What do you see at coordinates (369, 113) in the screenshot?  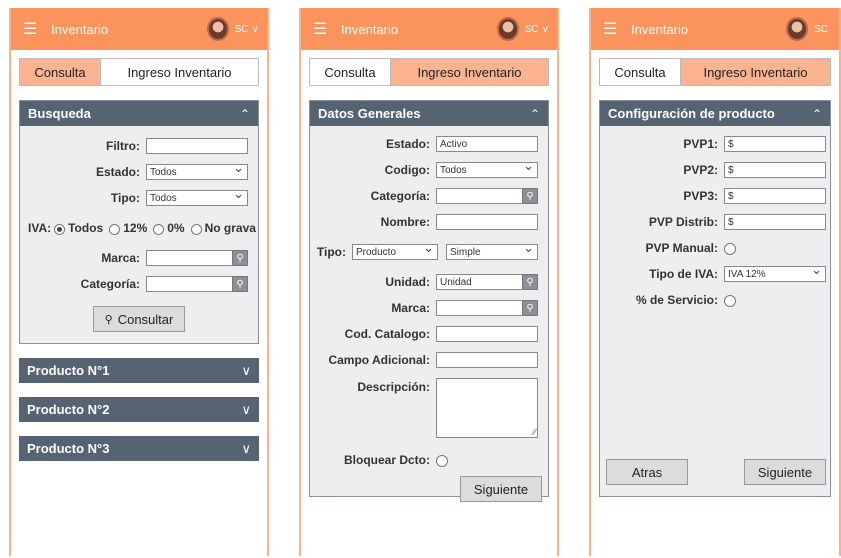 I see `panel-title: Datos Generales` at bounding box center [369, 113].